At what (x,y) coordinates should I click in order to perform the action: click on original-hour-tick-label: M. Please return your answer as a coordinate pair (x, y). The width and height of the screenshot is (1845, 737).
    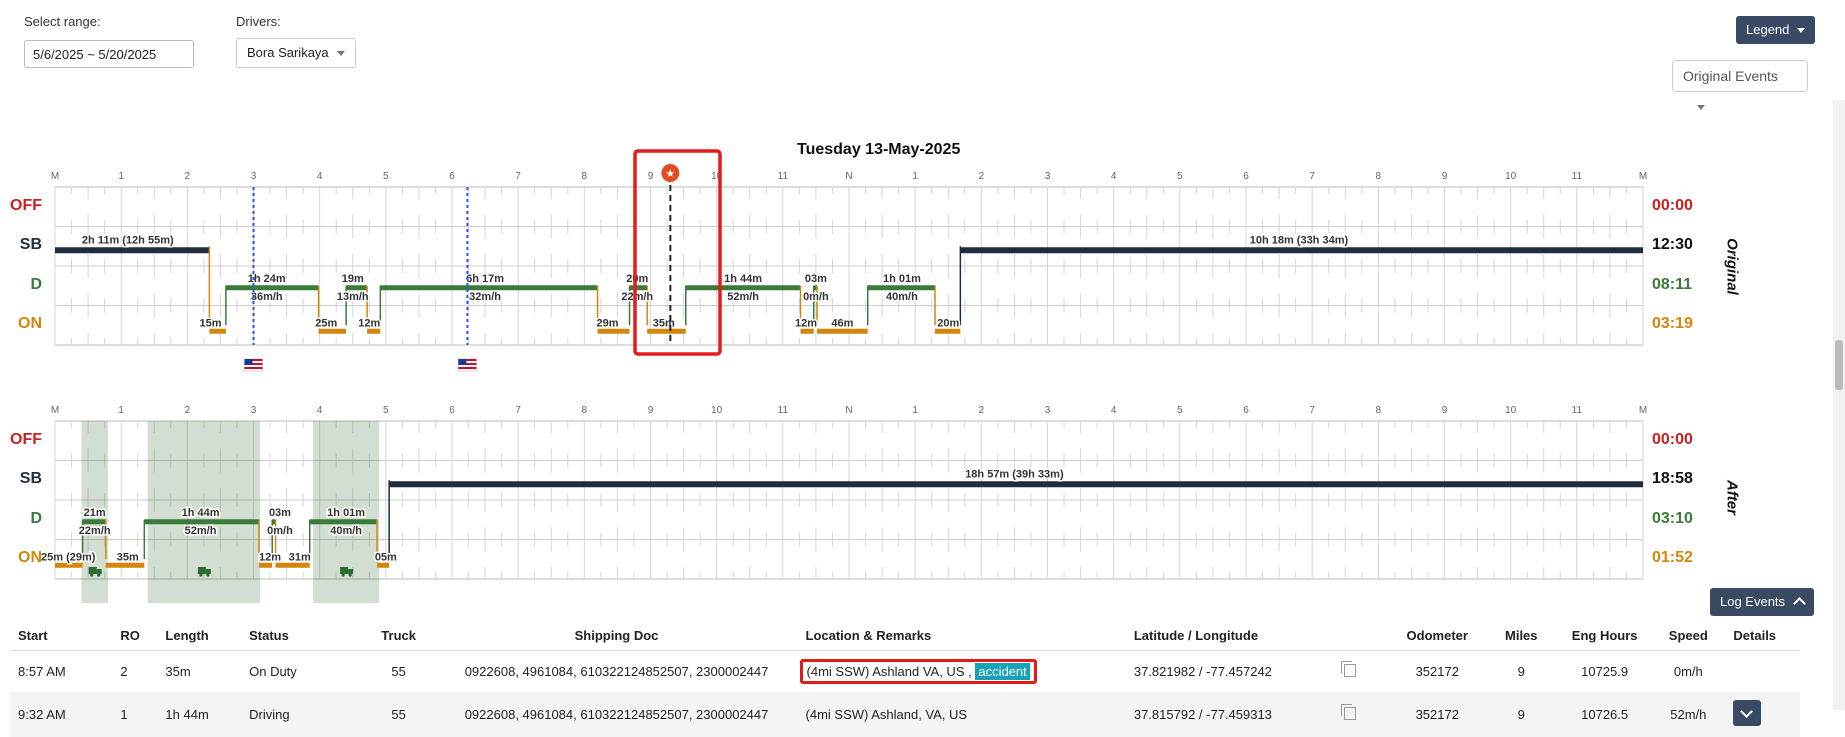
    Looking at the image, I should click on (1643, 176).